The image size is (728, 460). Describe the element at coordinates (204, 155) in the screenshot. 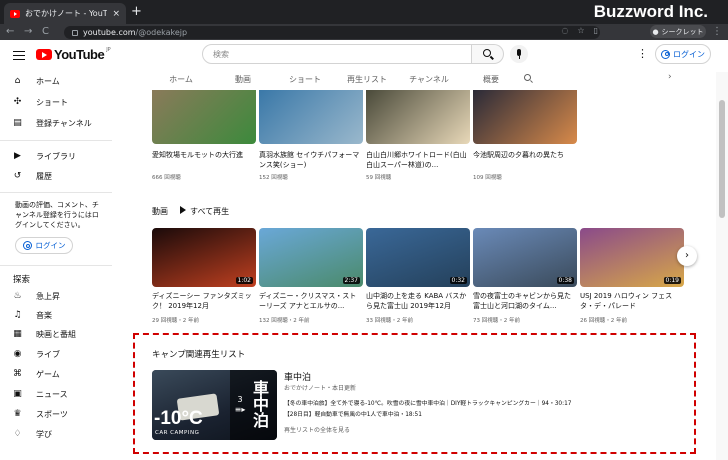

I see `short-title: 愛知牧場モルモットの大行進` at that location.